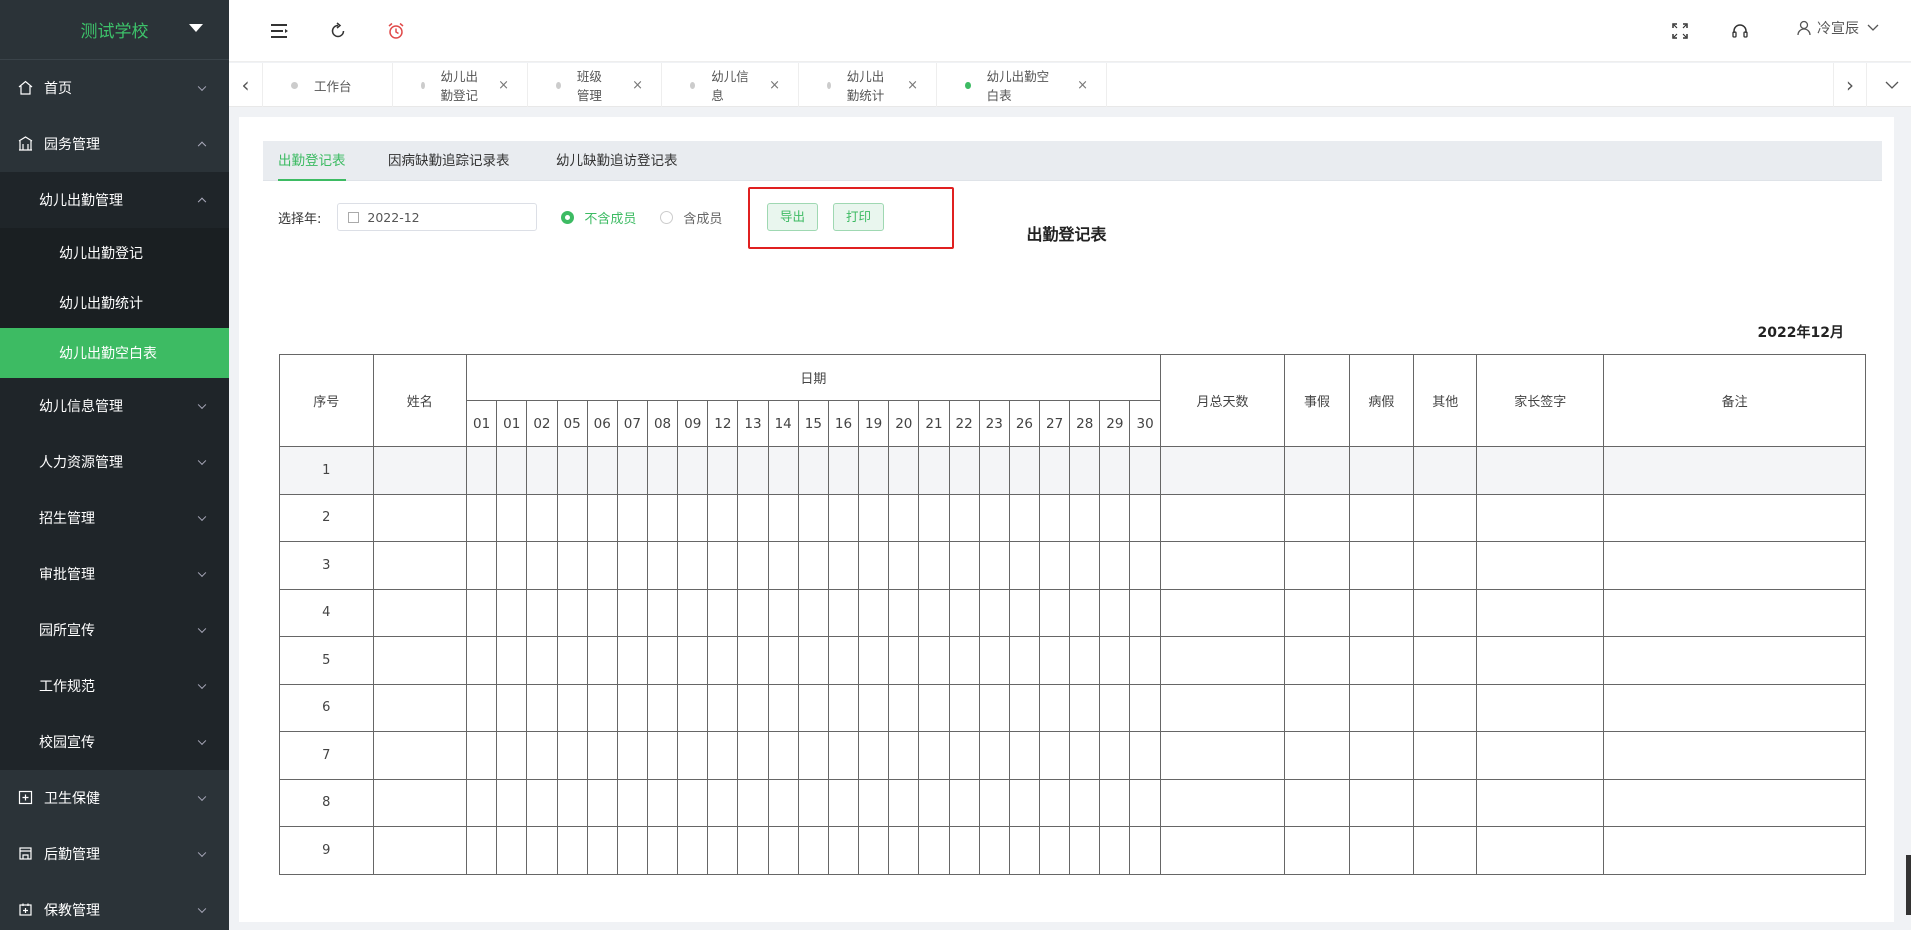 The image size is (1911, 930). Describe the element at coordinates (1022, 85) in the screenshot. I see `tab-5: 幼儿出勤空白表 ×` at that location.